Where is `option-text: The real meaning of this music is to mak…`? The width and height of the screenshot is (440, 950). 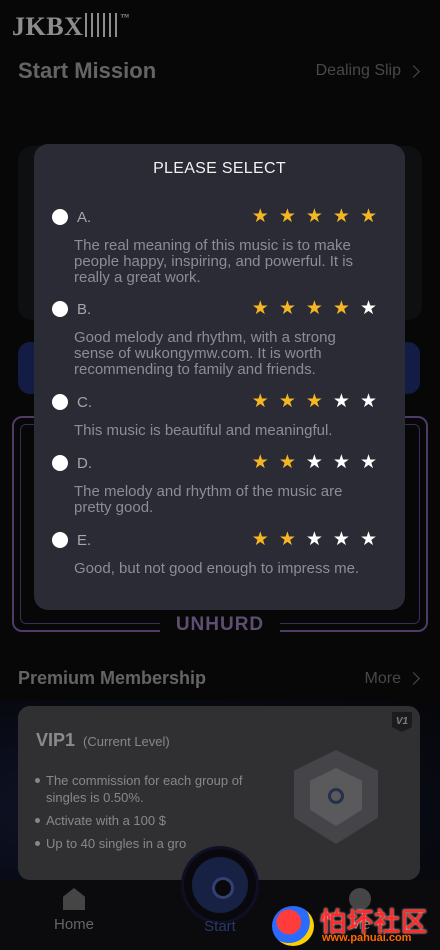 option-text: The real meaning of this music is to mak… is located at coordinates (214, 261).